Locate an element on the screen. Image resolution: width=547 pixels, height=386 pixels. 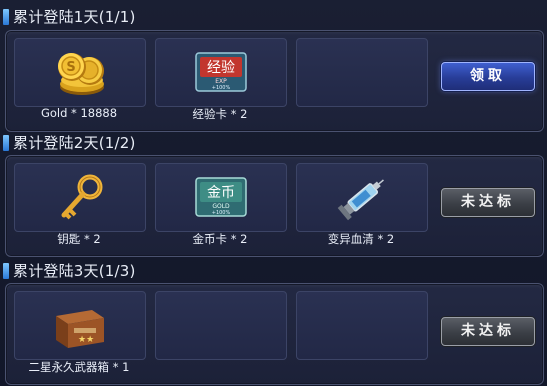
gold-coins-icon: S is located at coordinates (80, 72).